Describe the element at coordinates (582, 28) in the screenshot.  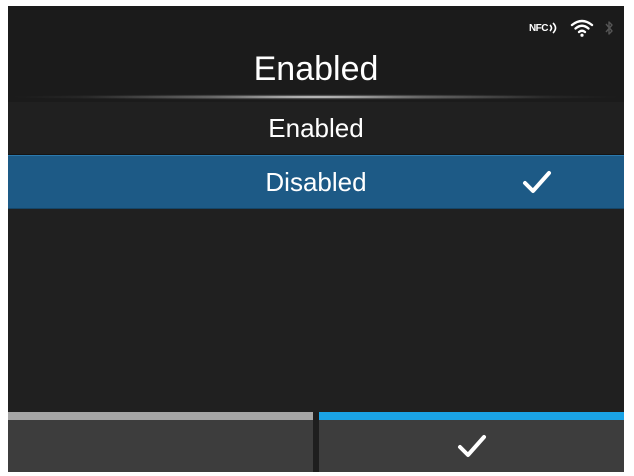
I see `wifi-icon` at that location.